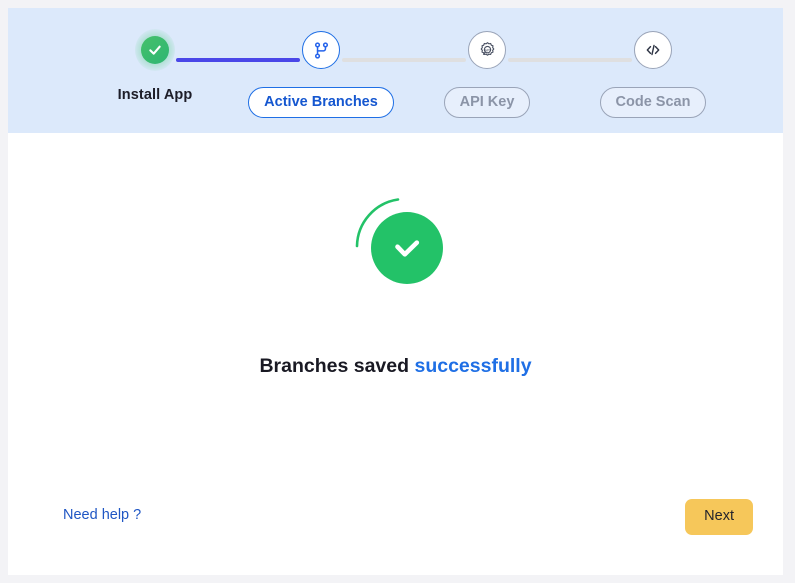  I want to click on check-icon, so click(155, 50).